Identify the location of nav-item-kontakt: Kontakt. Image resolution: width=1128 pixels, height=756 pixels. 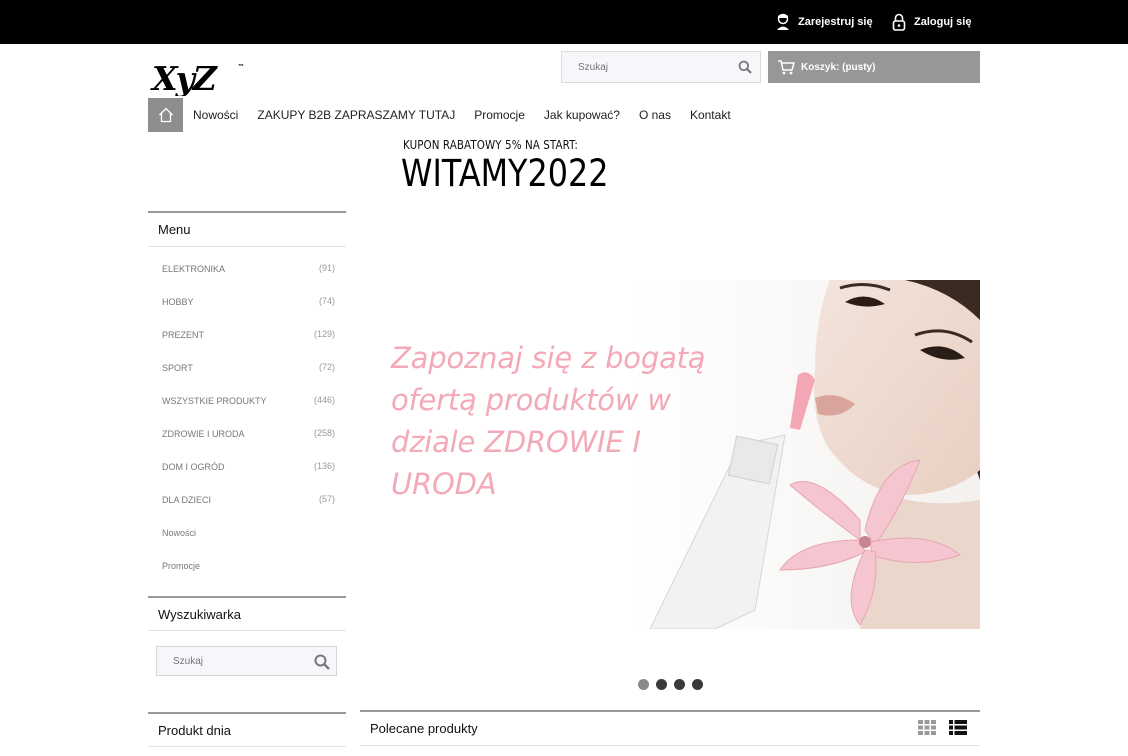
(710, 115).